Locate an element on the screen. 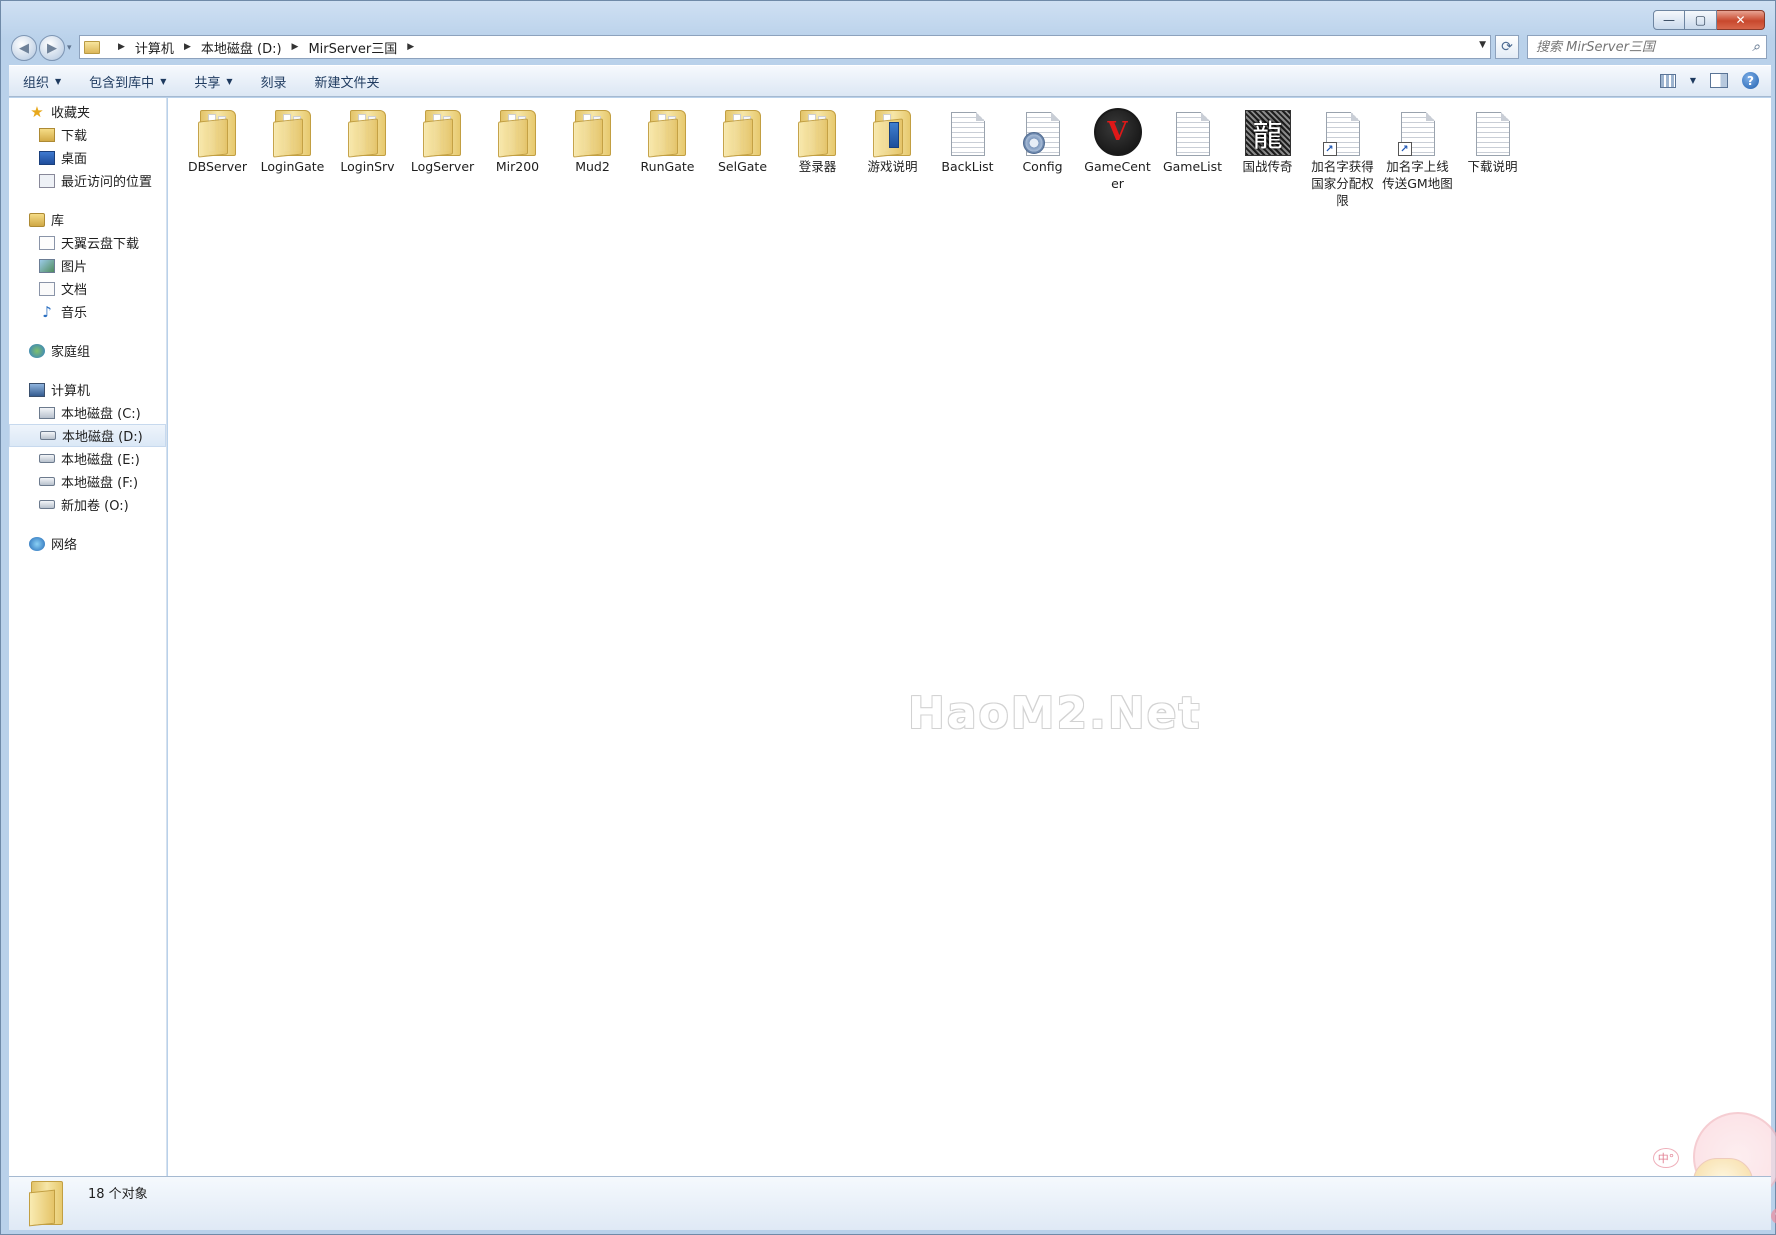 This screenshot has width=1776, height=1235. file-item-gamecenter: V GameCenter is located at coordinates (1117, 156).